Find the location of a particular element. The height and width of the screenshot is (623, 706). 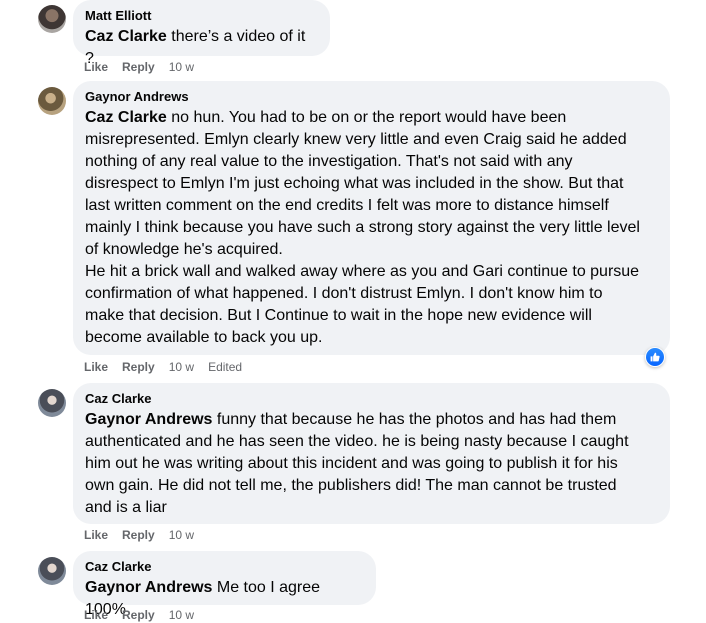

comment-author: Gaynor Andrews is located at coordinates (371, 97).